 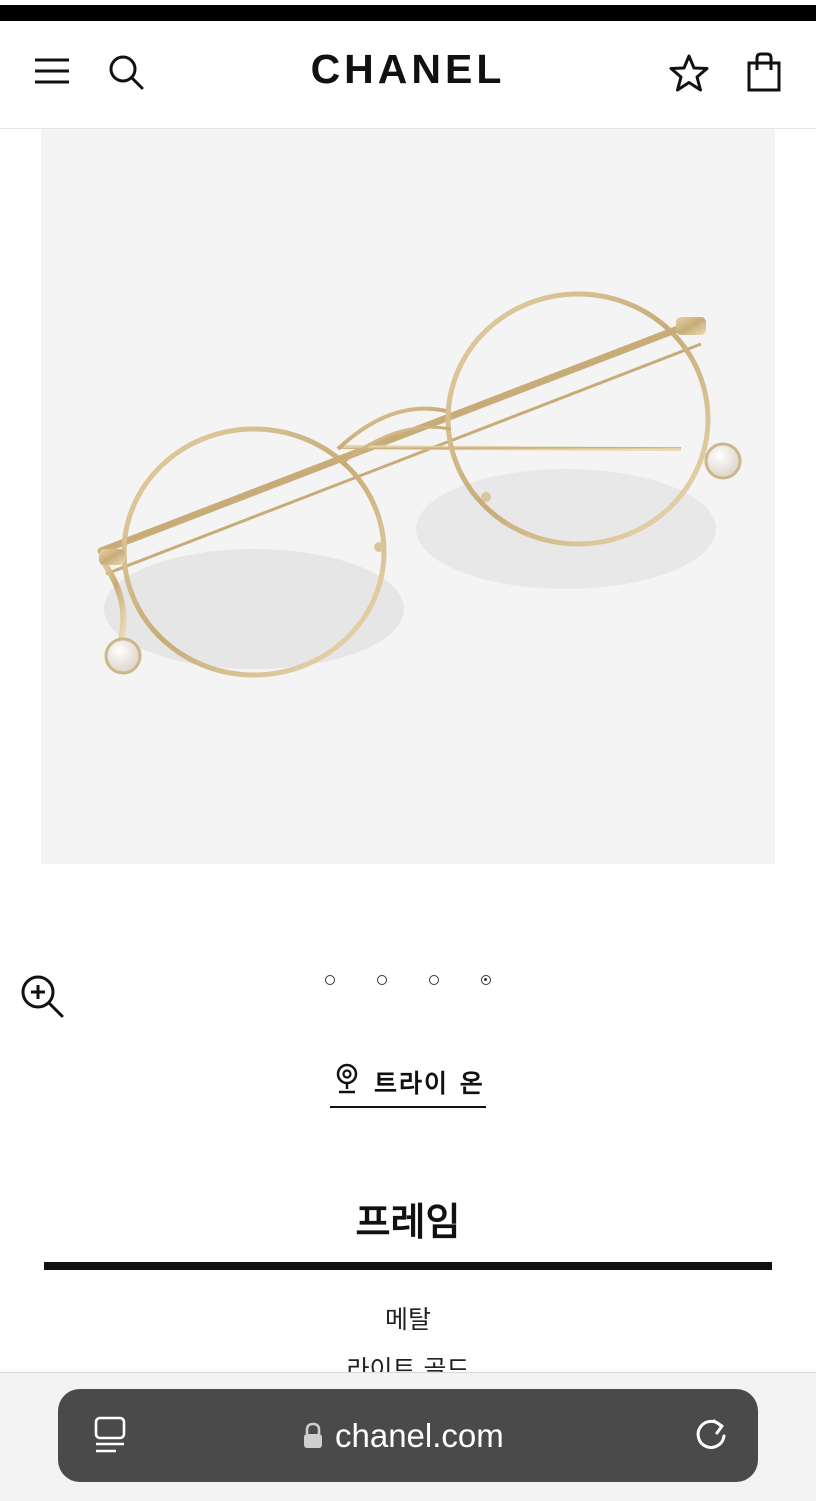 I want to click on reload-button, so click(x=711, y=1436).